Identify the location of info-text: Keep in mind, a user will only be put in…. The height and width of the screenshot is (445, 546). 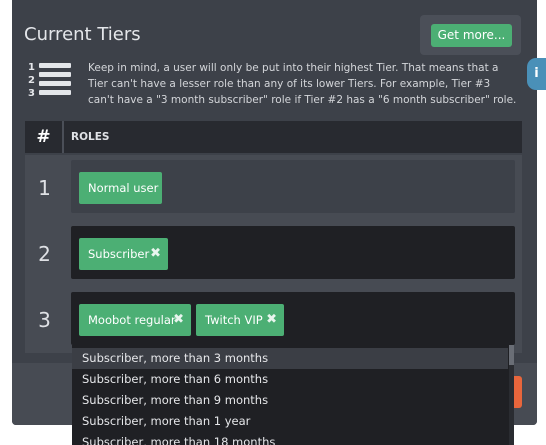
(302, 84).